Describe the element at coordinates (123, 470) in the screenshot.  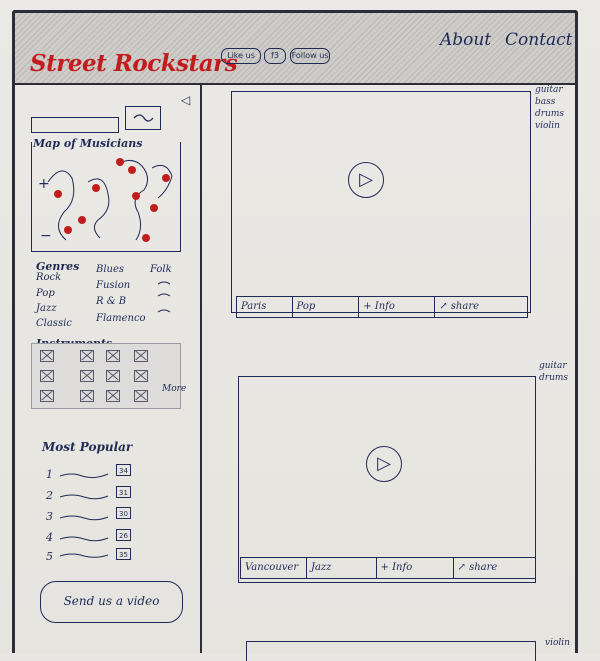
I see `popular-count-badge: 34` at that location.